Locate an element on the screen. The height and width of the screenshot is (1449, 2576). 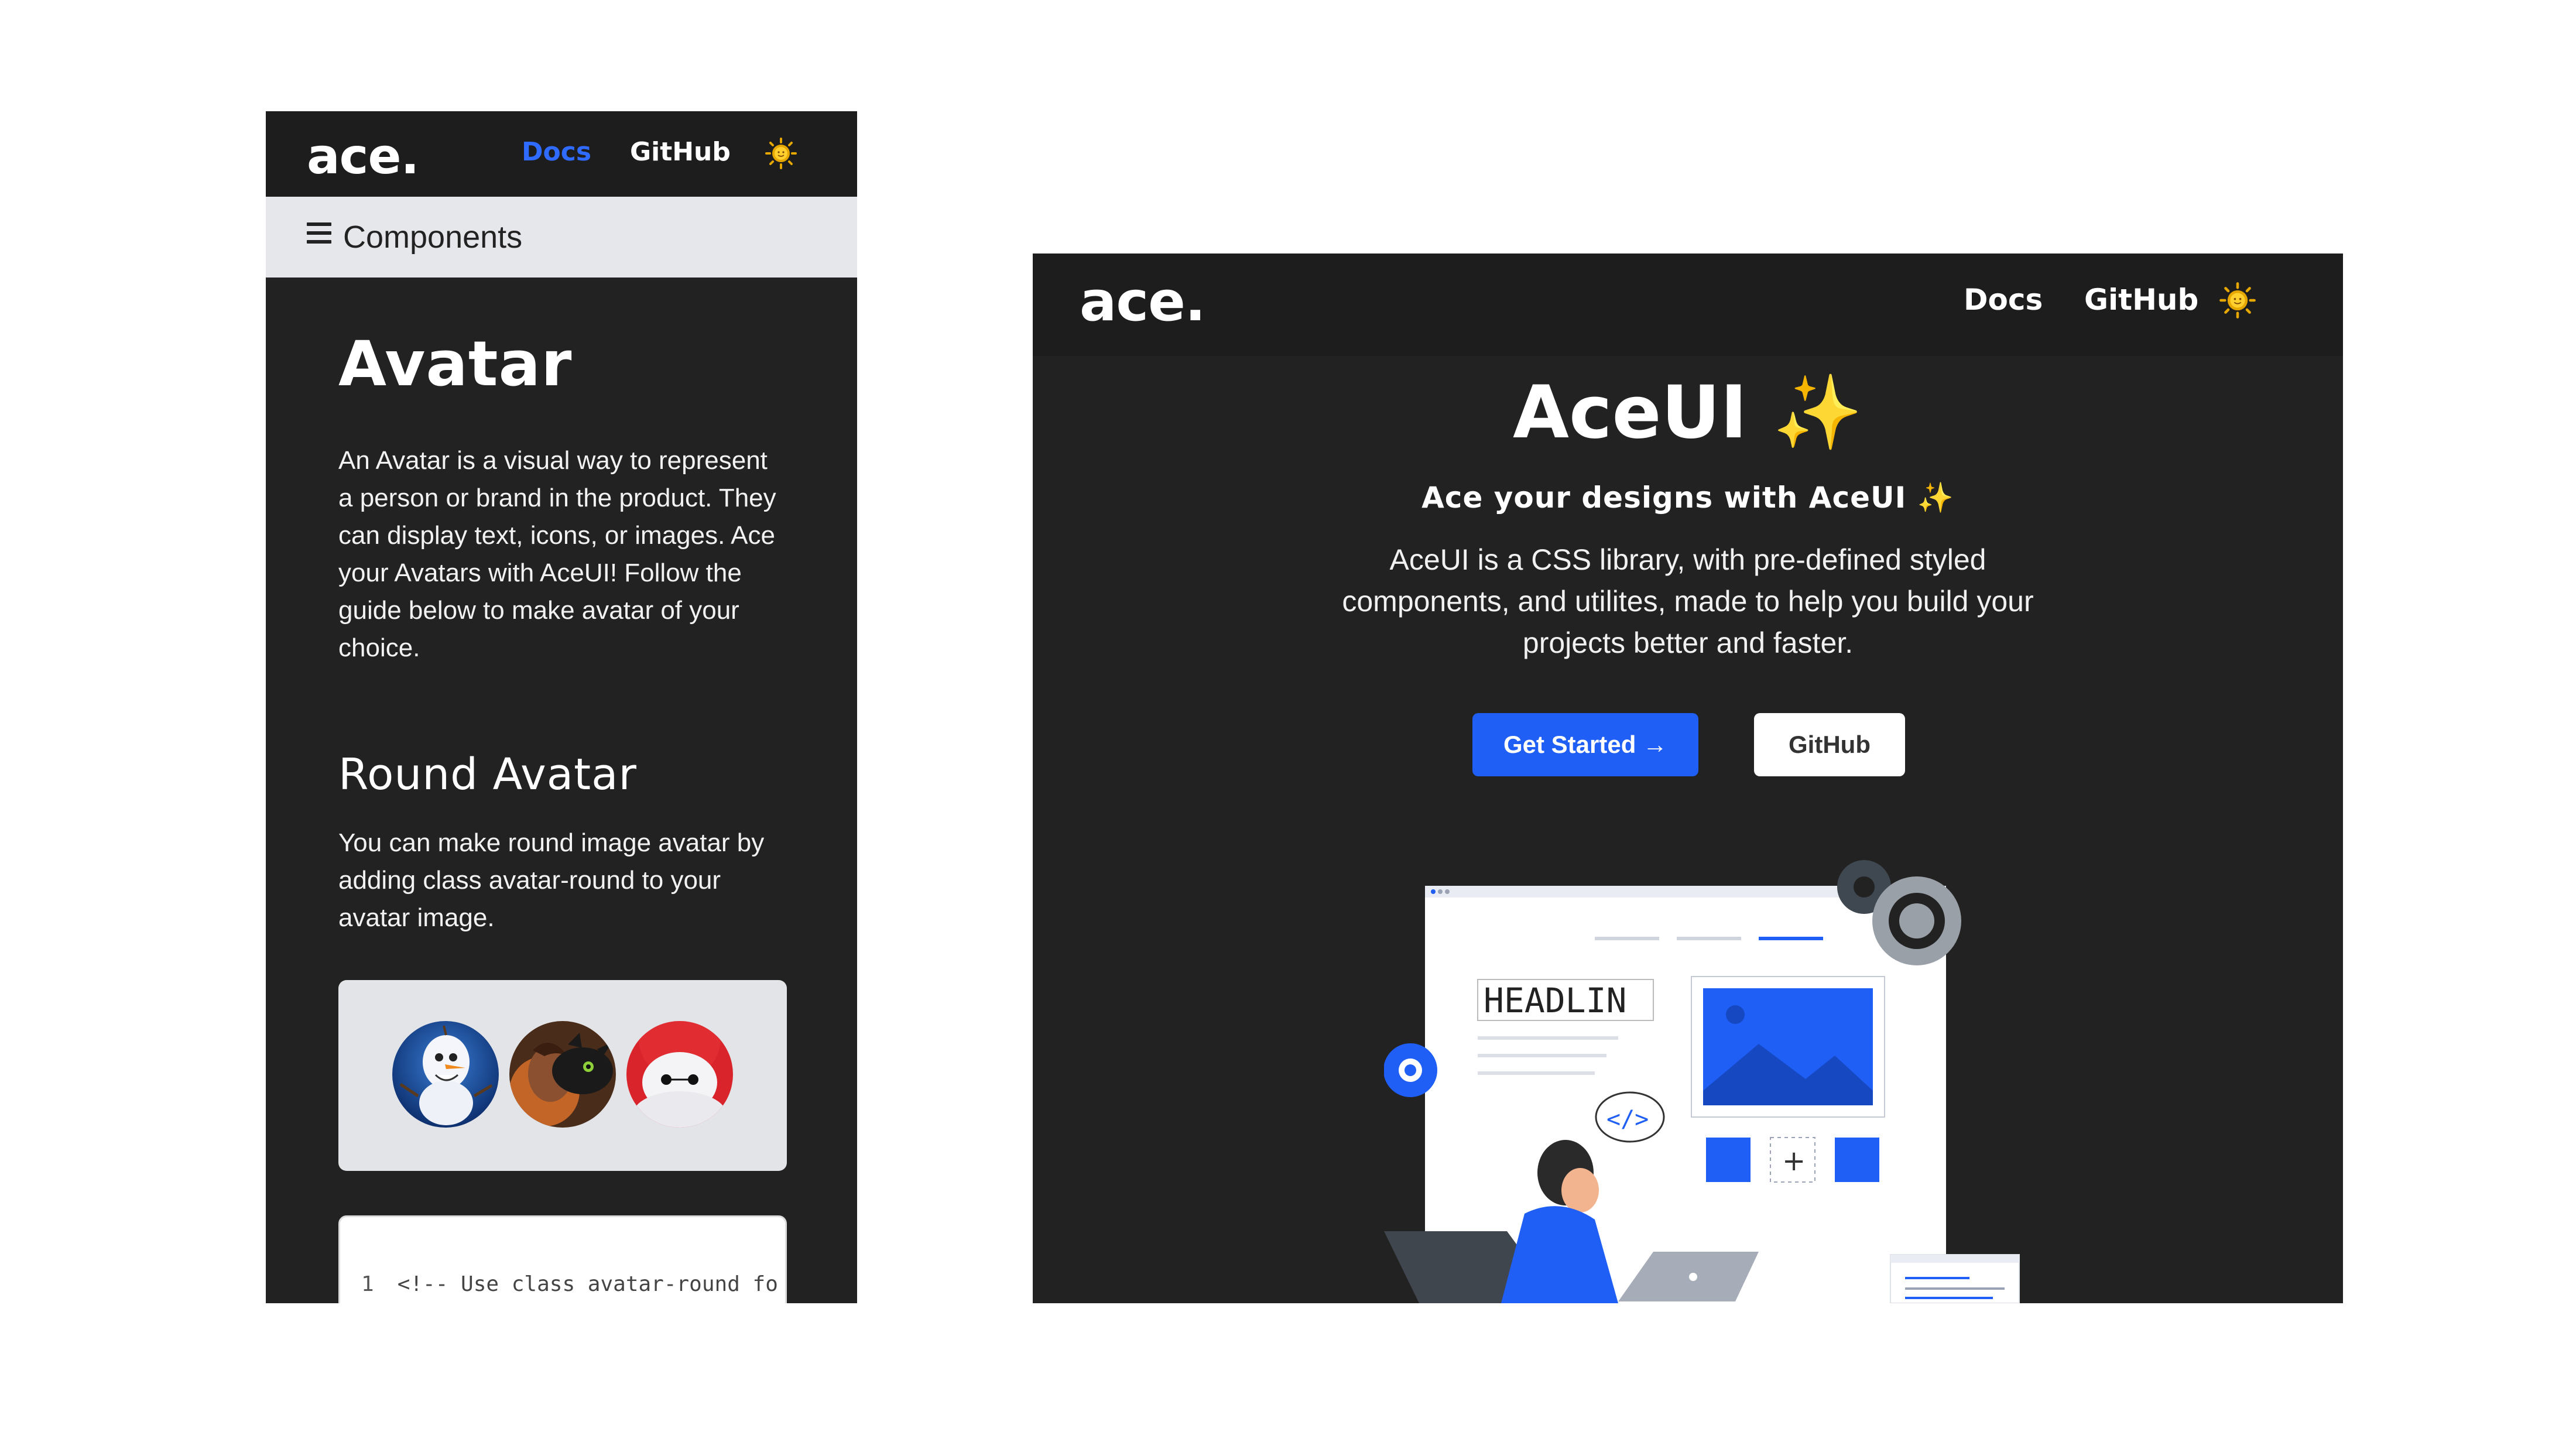
desktop-navbar: ace. Docs GitHub is located at coordinates (1688, 305).